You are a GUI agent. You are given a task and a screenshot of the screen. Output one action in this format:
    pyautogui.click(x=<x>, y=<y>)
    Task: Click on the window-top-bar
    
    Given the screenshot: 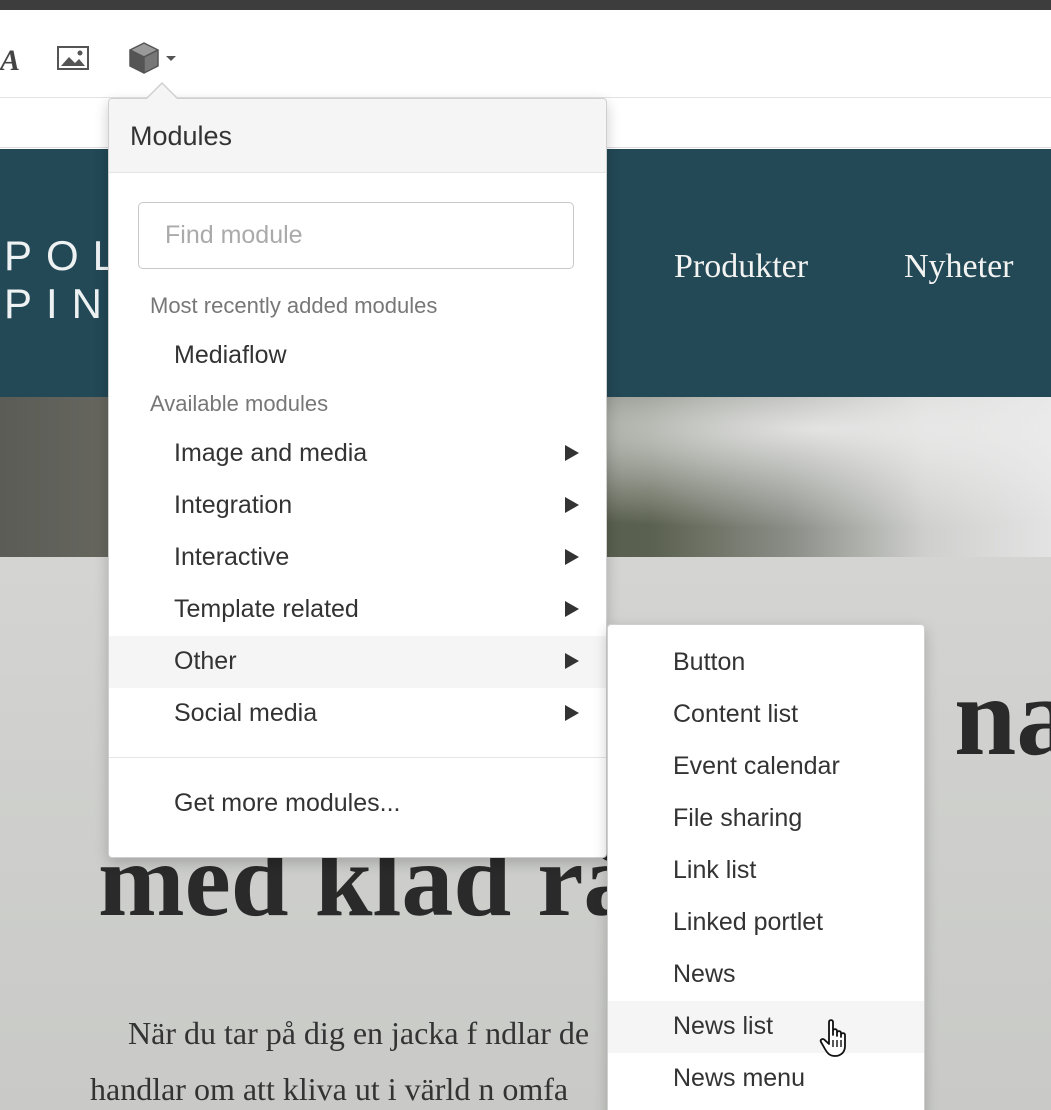 What is the action you would take?
    pyautogui.click(x=525, y=5)
    